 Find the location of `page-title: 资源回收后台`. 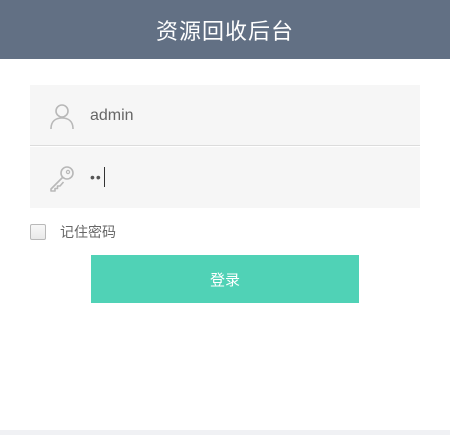

page-title: 资源回收后台 is located at coordinates (224, 32).